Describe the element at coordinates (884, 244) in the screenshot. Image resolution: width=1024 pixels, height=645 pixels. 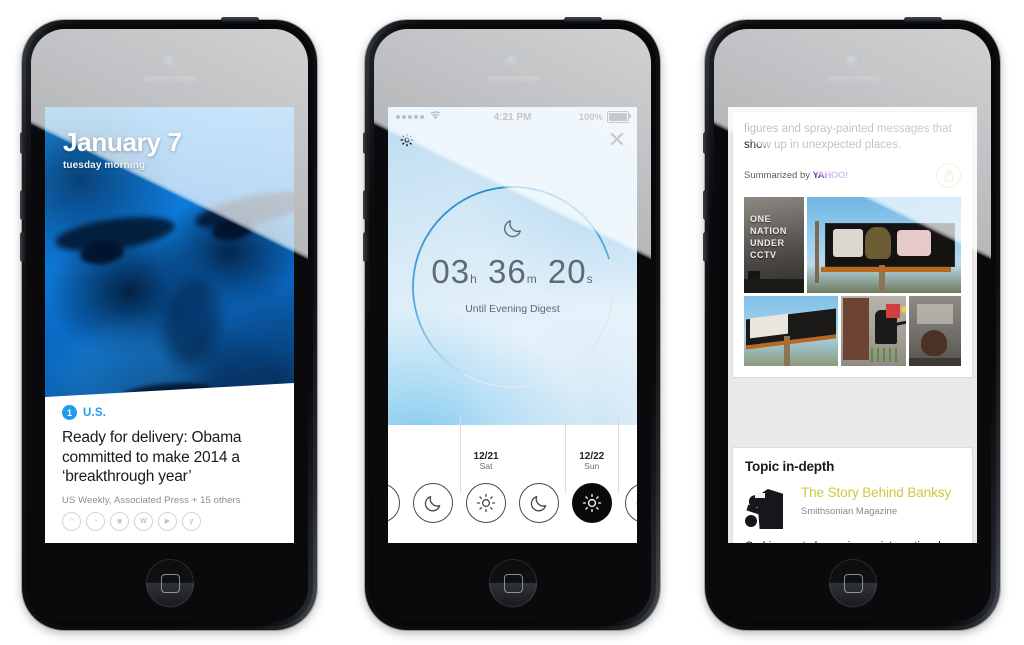
I see `photo-banksy-billboard` at that location.